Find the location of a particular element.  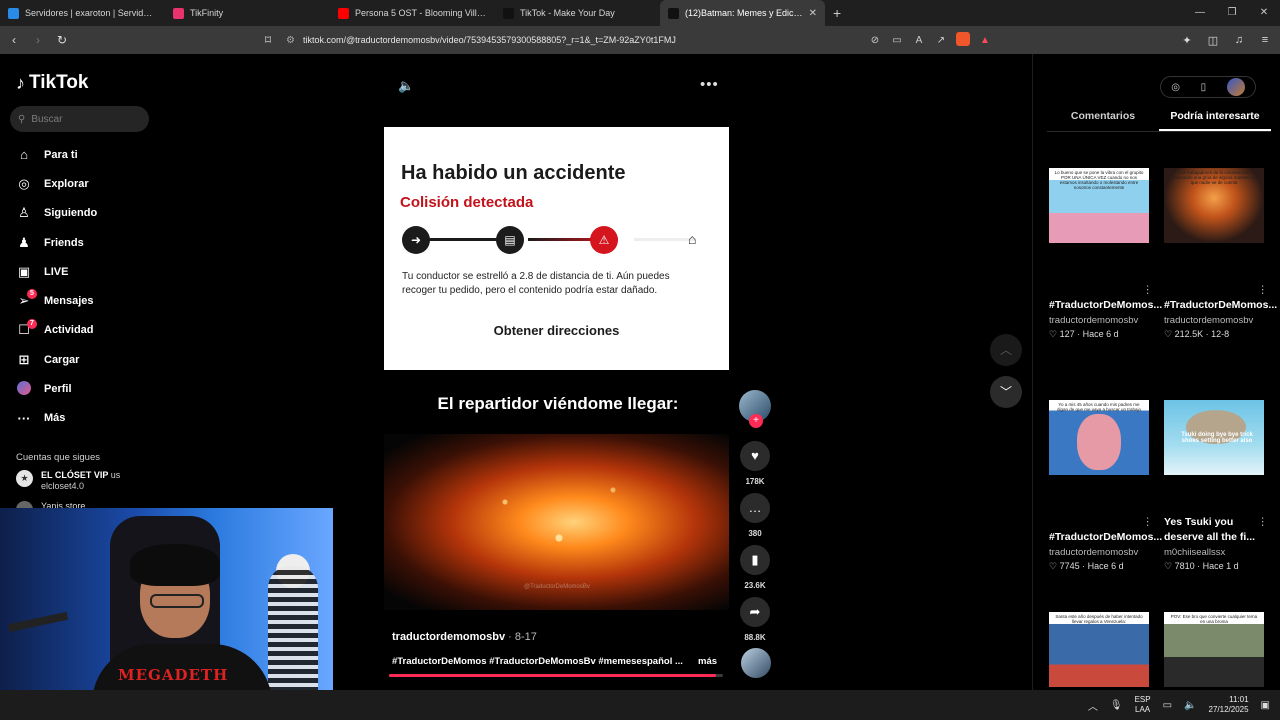

tiktok-logo: ♪ TikTok is located at coordinates (52, 83).